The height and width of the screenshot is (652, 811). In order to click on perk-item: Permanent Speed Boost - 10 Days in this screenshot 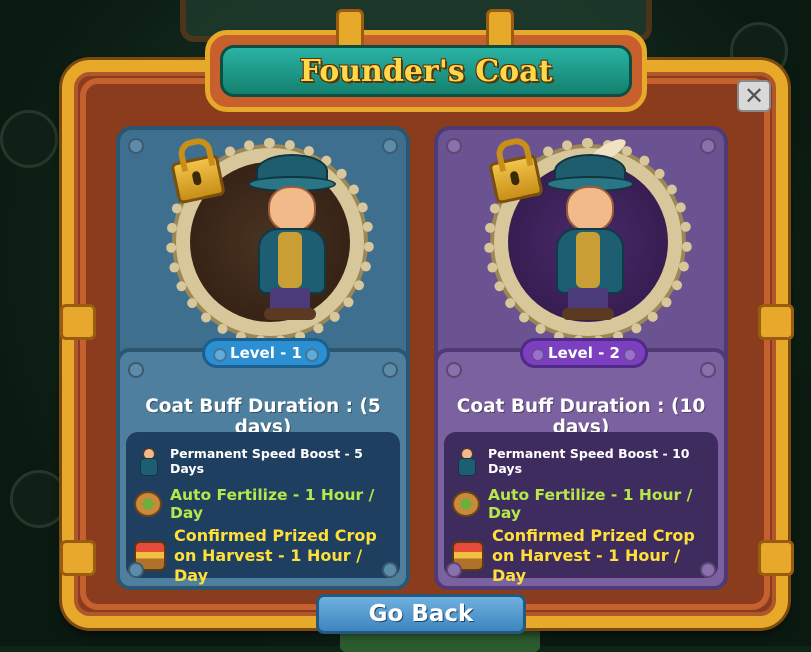, I will do `click(582, 461)`.